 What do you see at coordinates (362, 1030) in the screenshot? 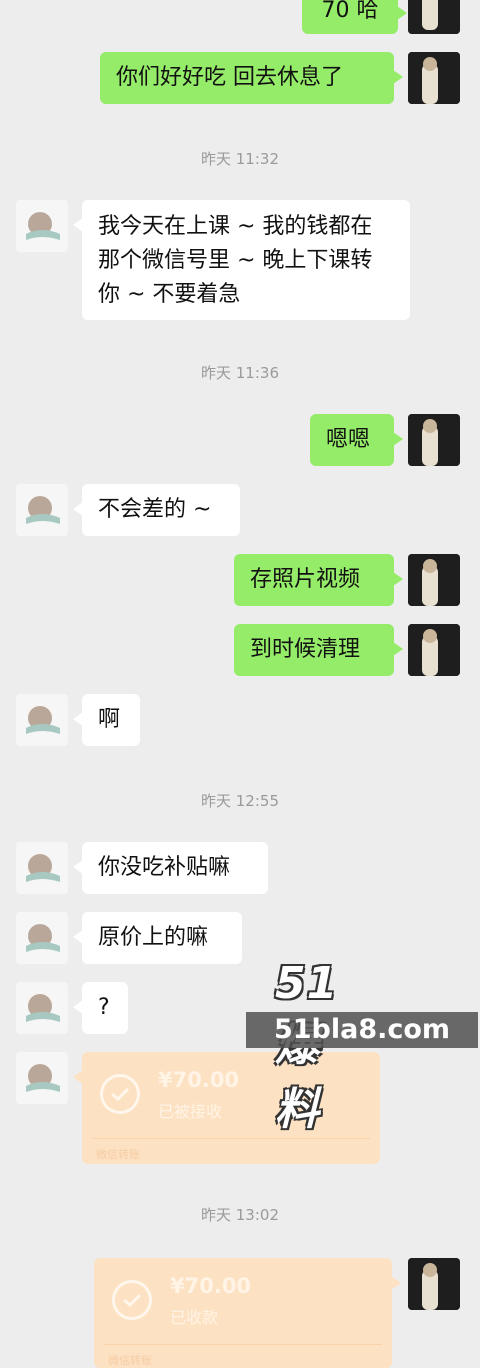
I see `watermark-url: 51bla8.com` at bounding box center [362, 1030].